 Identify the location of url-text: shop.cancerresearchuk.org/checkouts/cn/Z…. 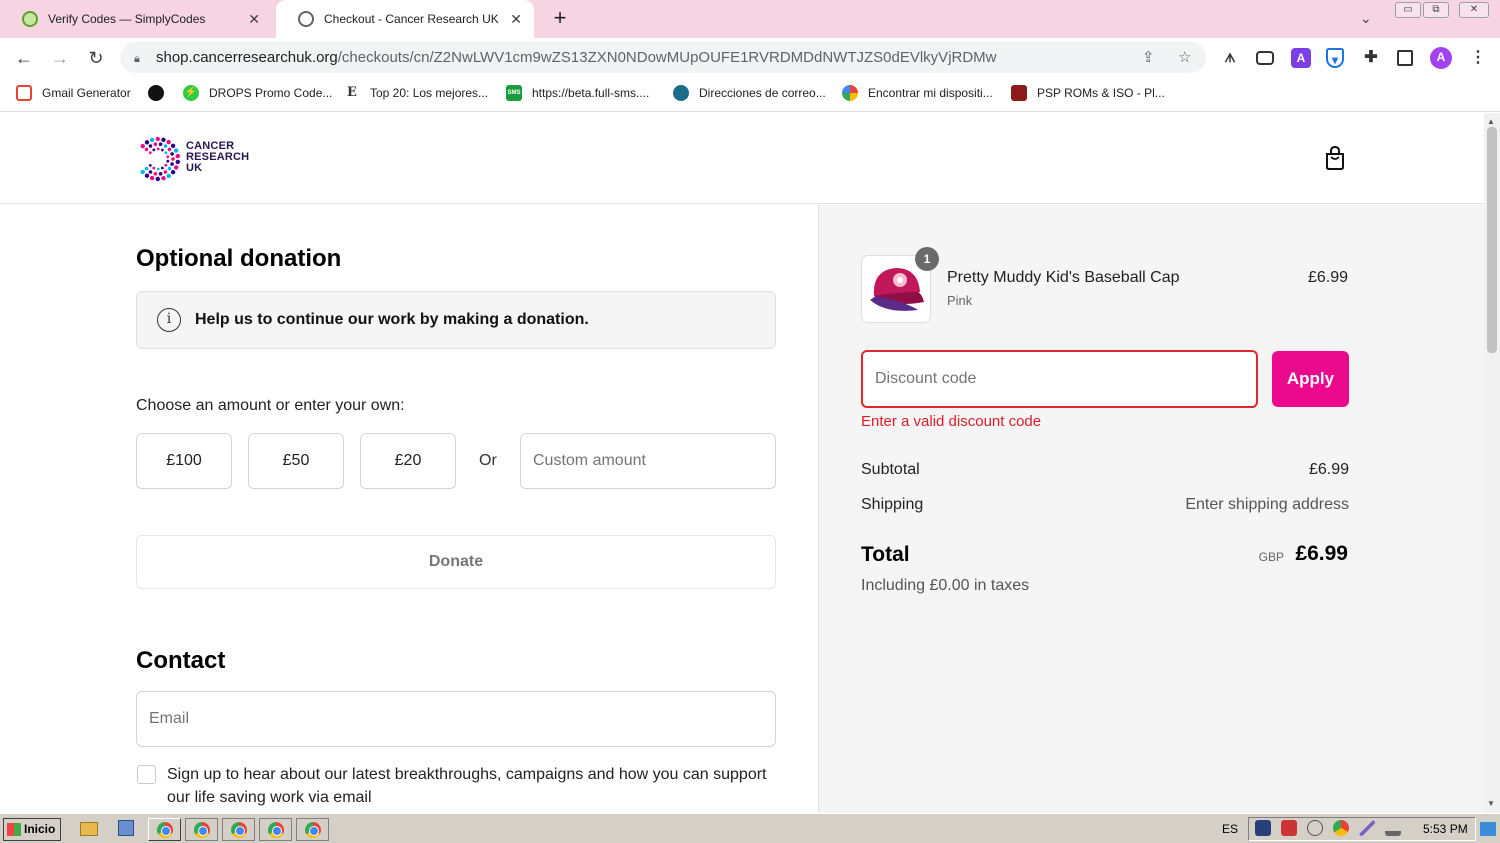
(576, 57).